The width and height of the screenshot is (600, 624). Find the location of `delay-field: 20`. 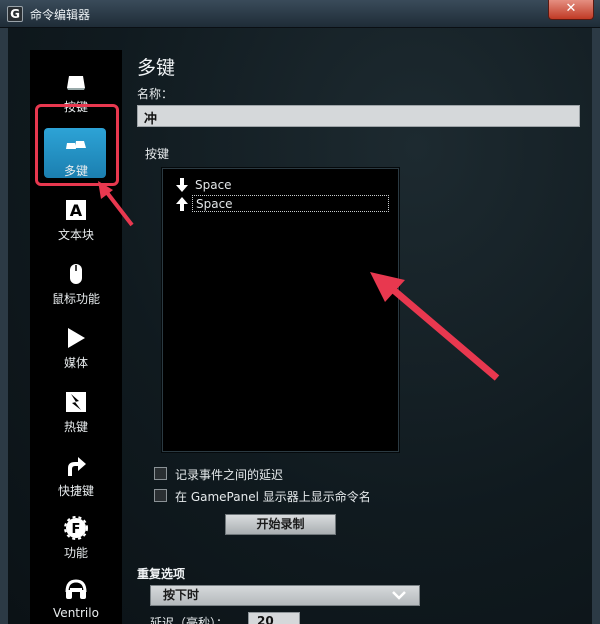

delay-field: 20 is located at coordinates (274, 618).